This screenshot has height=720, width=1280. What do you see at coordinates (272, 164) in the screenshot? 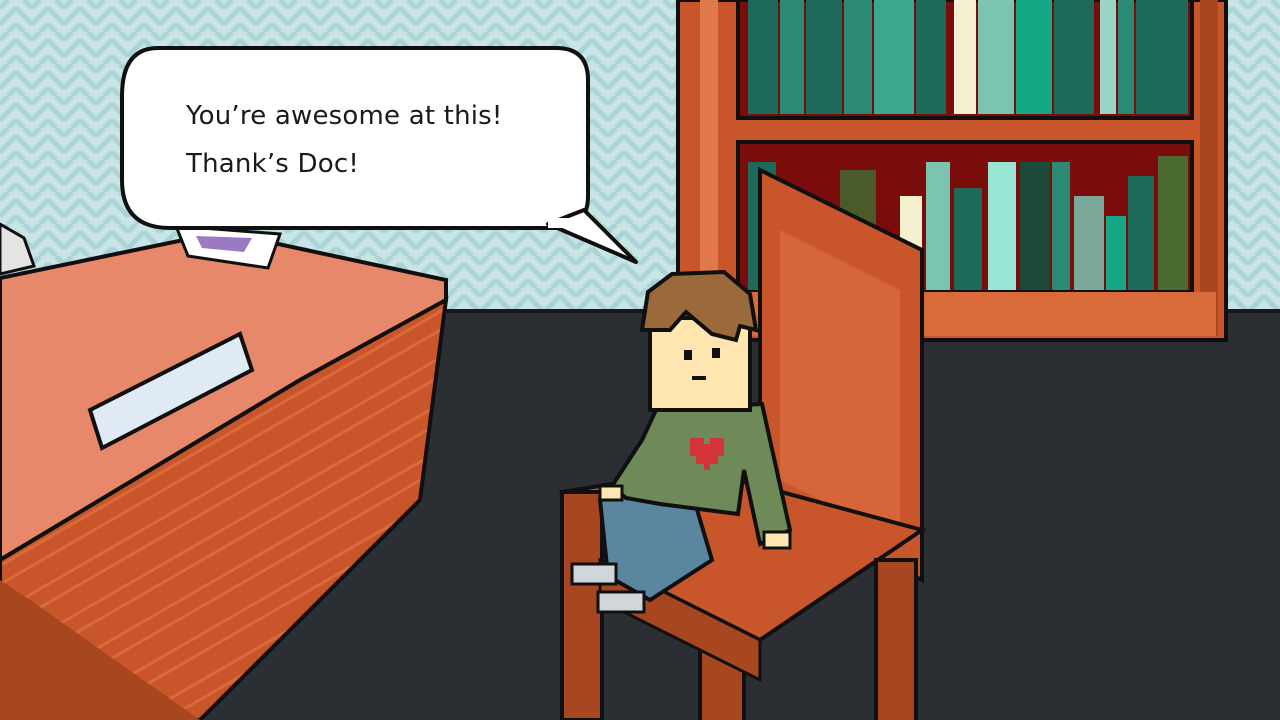
I see `dialogue-line-2: Thank’s Doc!` at bounding box center [272, 164].